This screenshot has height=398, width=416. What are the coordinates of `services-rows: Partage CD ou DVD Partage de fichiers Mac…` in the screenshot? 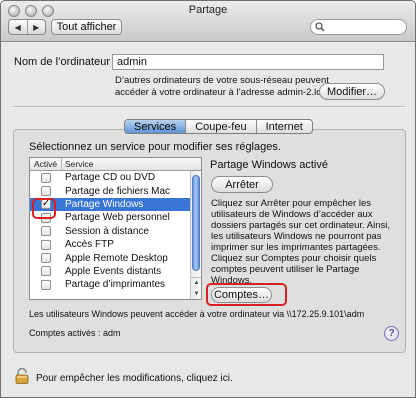 It's located at (115, 231).